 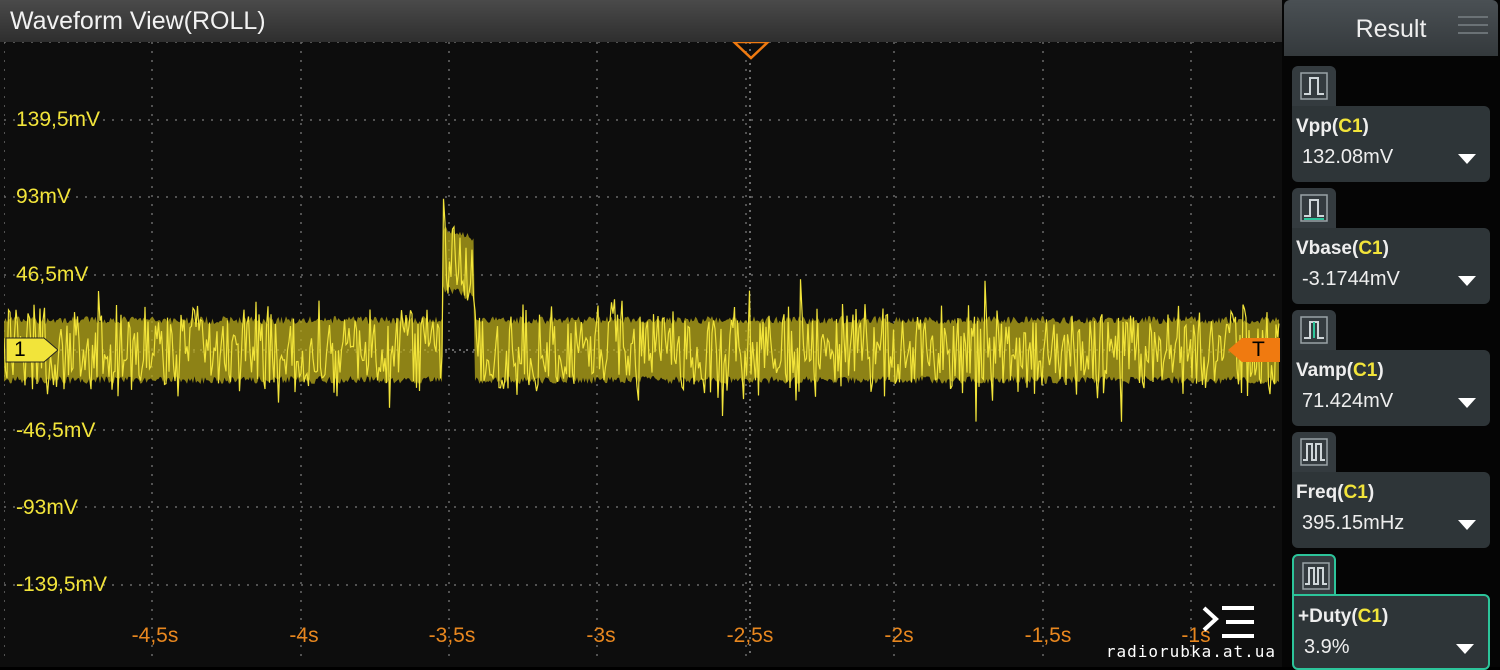 What do you see at coordinates (601, 635) in the screenshot?
I see `x-tick-label: -3s` at bounding box center [601, 635].